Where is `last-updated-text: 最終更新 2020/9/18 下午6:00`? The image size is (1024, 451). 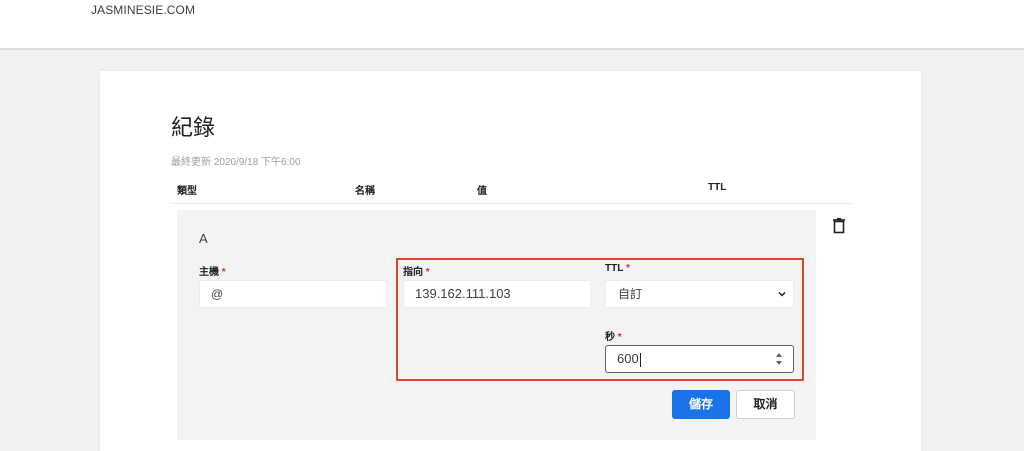
last-updated-text: 最終更新 2020/9/18 下午6:00 is located at coordinates (236, 162).